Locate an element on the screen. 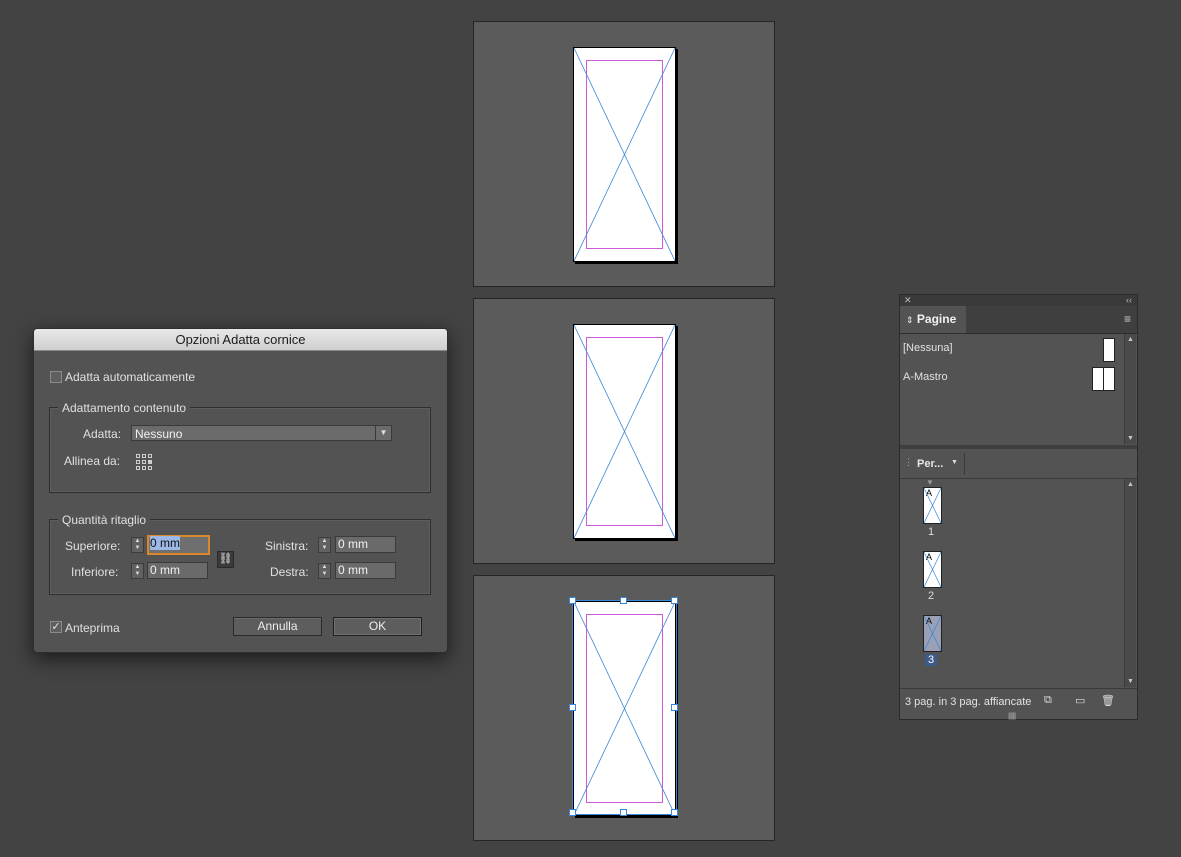  trash-icon: 🗑 is located at coordinates (1108, 700).